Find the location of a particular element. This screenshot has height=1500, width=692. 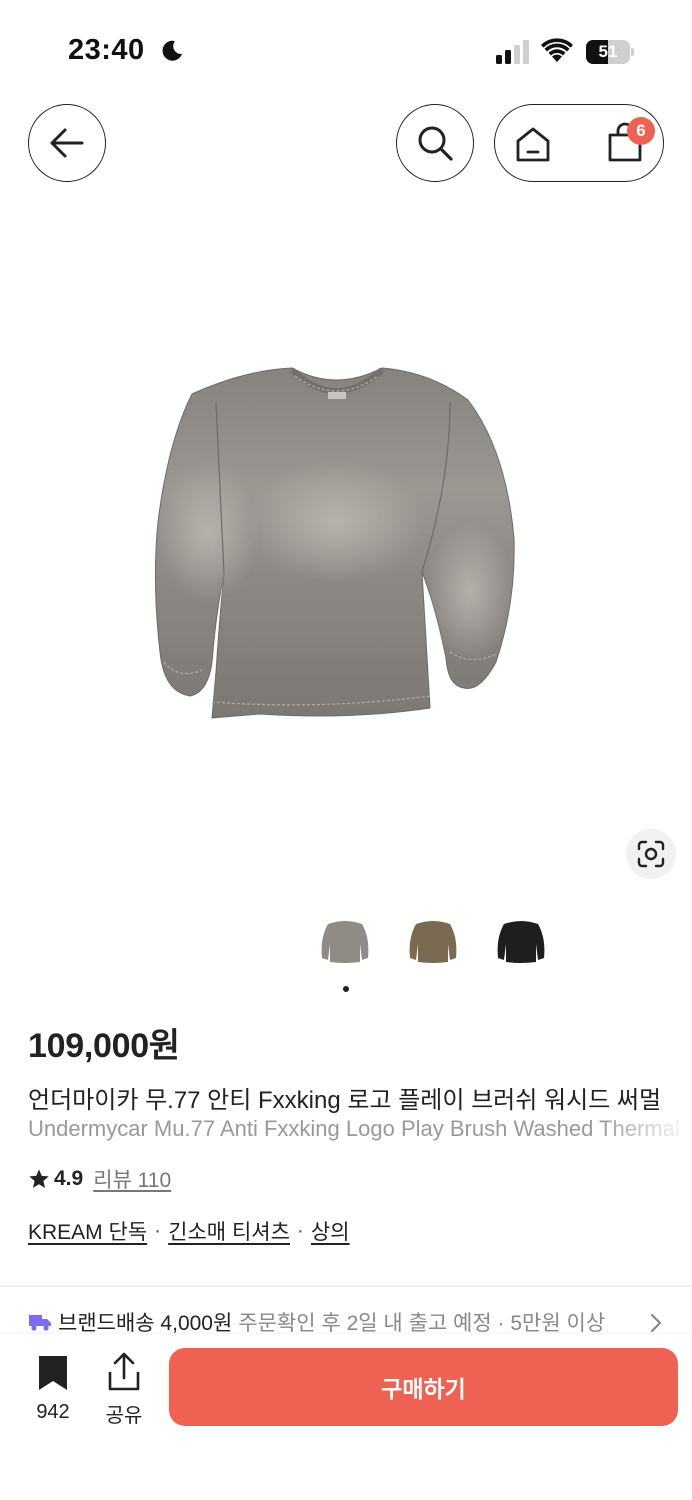

category-tags: KREAM 단독 · 긴소매 티셔츠 · 상의 is located at coordinates (189, 1231).